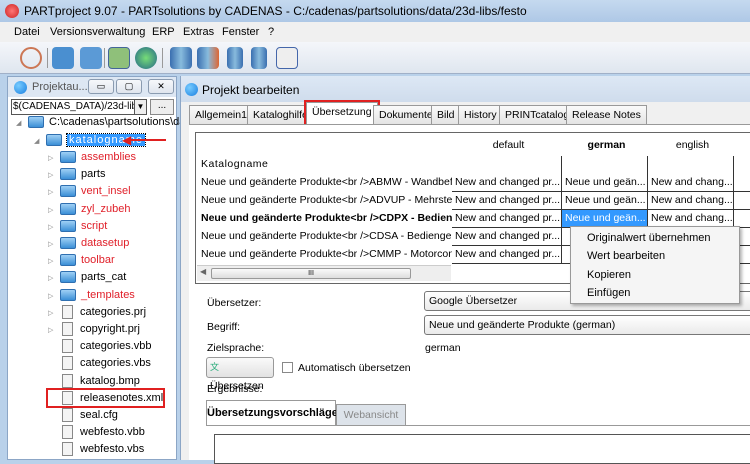 This screenshot has width=750, height=464. What do you see at coordinates (31, 58) in the screenshot?
I see `search-text-icon` at bounding box center [31, 58].